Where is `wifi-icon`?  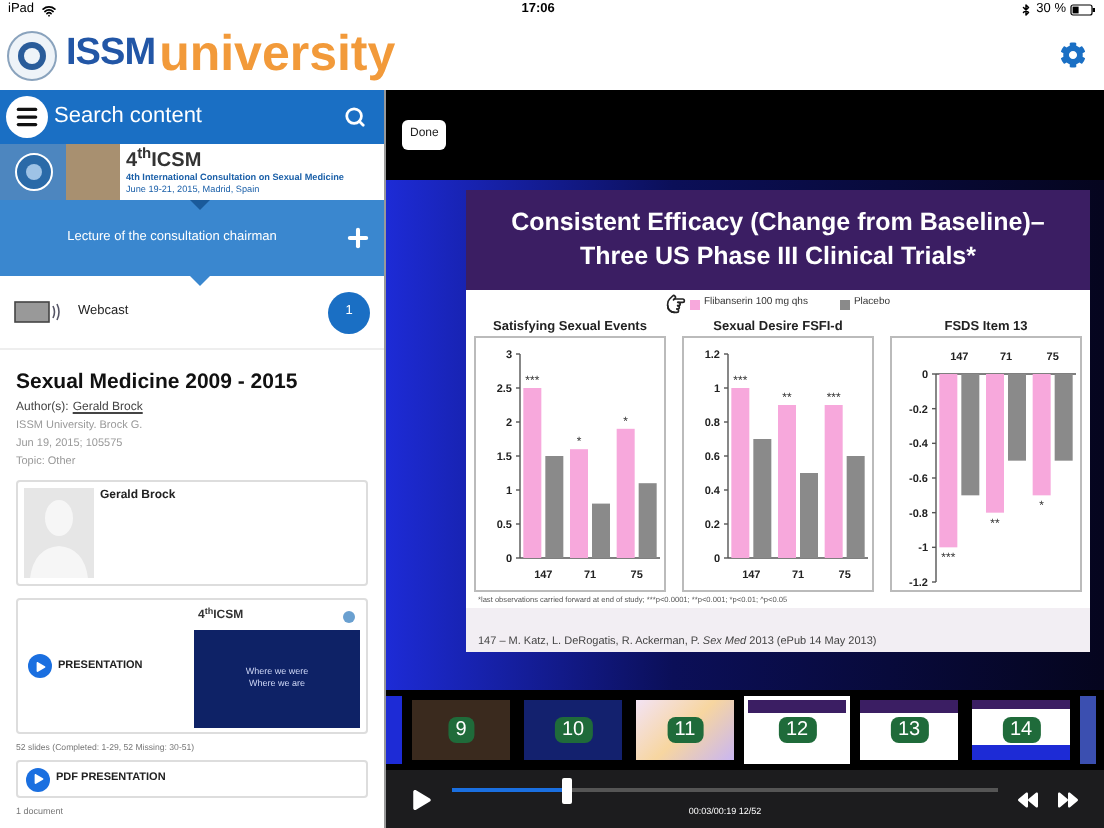
wifi-icon is located at coordinates (49, 10).